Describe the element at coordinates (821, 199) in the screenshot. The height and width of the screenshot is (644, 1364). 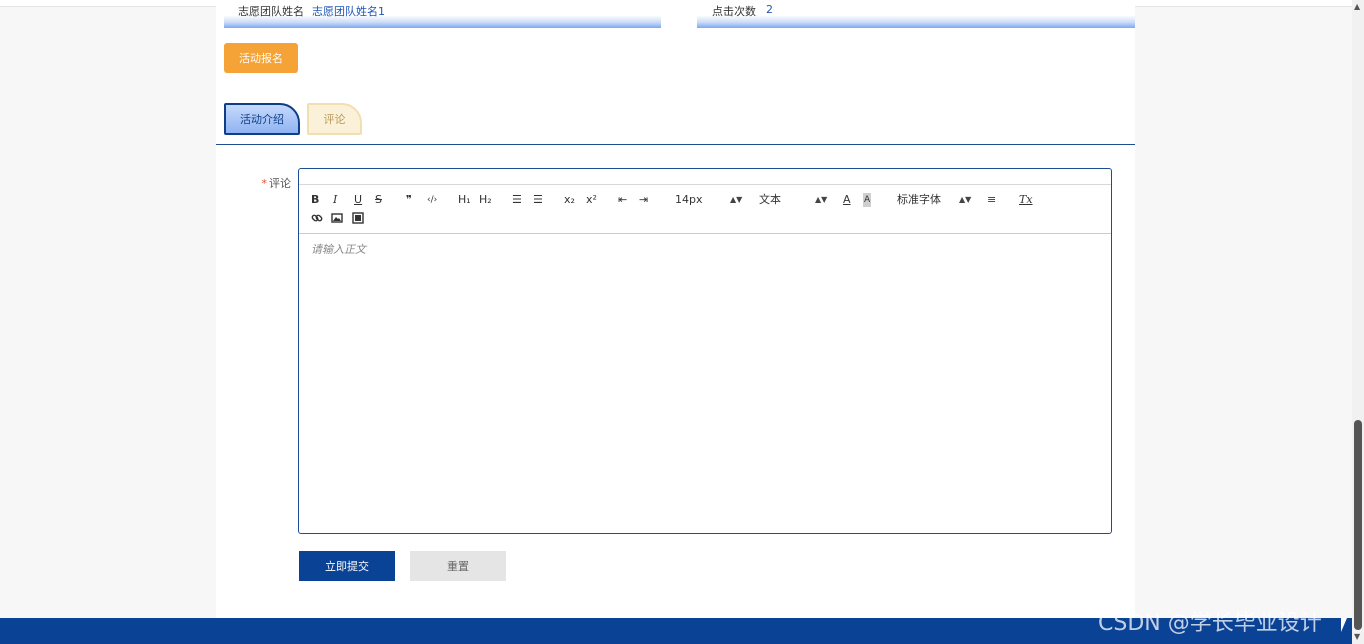
I see `header-select-arrow-icon: ▲▼` at that location.